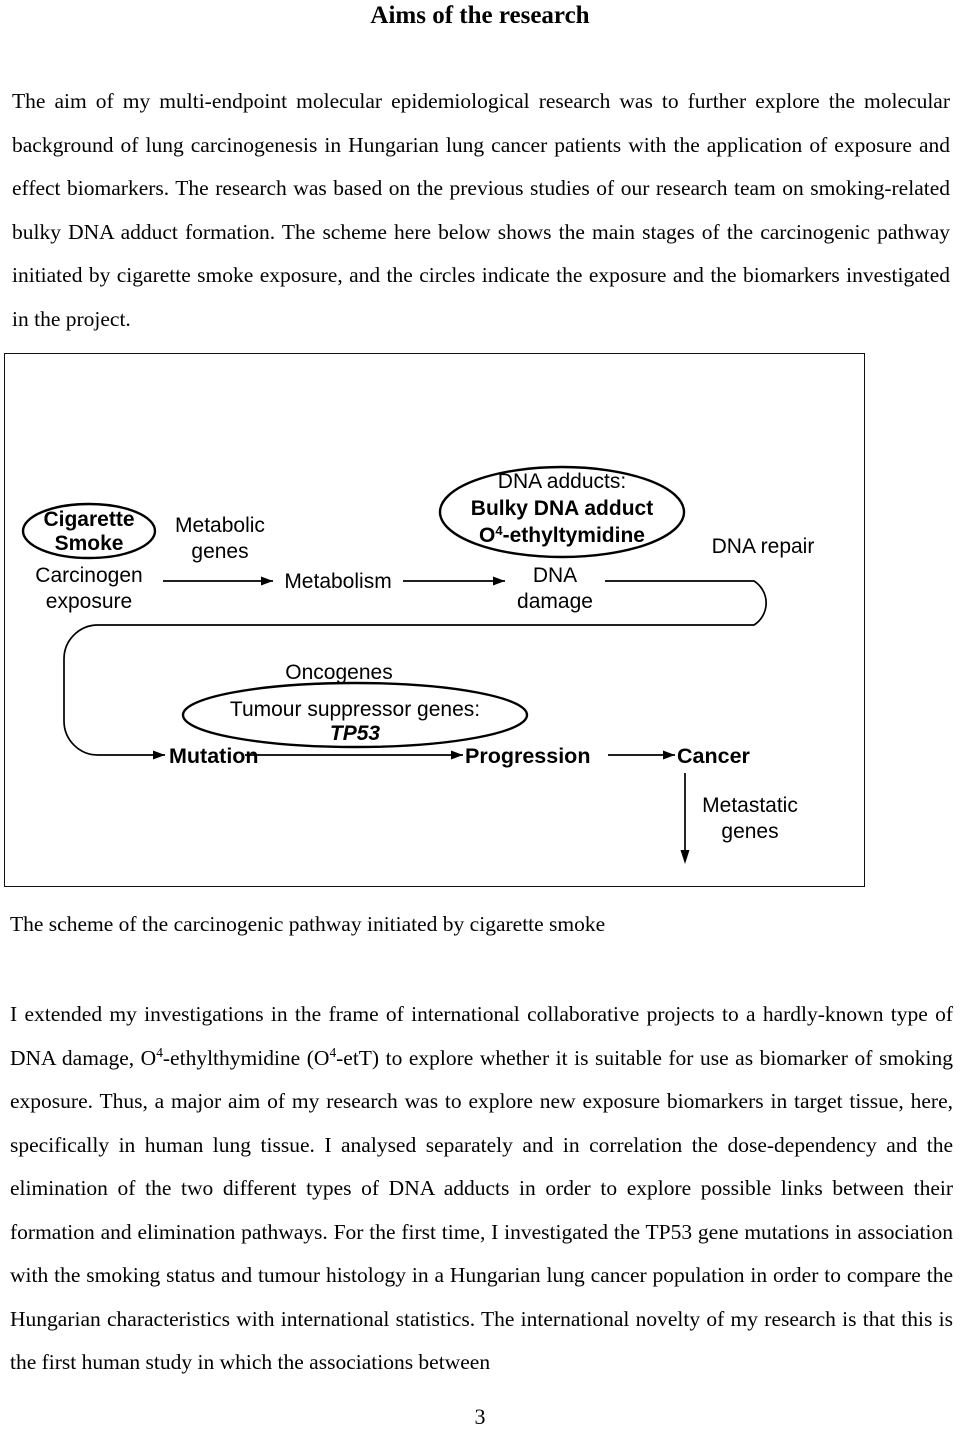 The image size is (960, 1448). What do you see at coordinates (527, 756) in the screenshot?
I see `node-progression: Progression` at bounding box center [527, 756].